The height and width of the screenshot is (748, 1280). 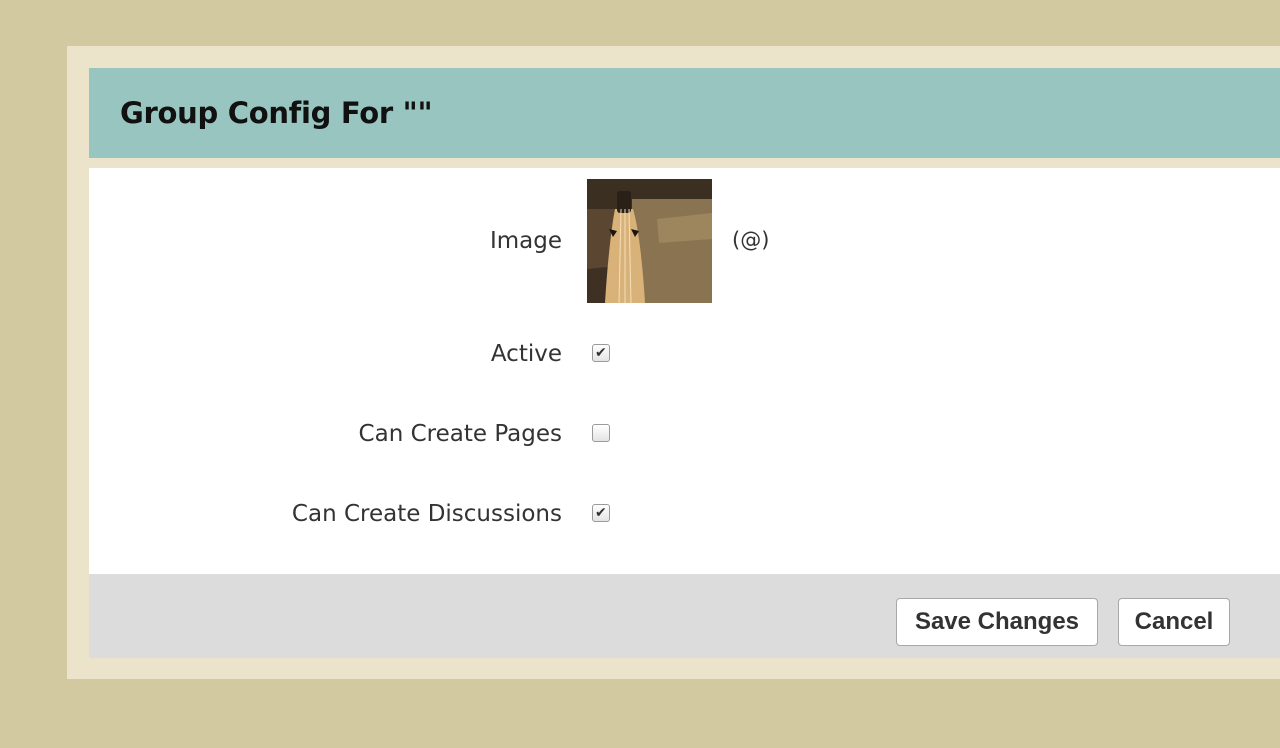 I want to click on image-handle: (@), so click(x=751, y=240).